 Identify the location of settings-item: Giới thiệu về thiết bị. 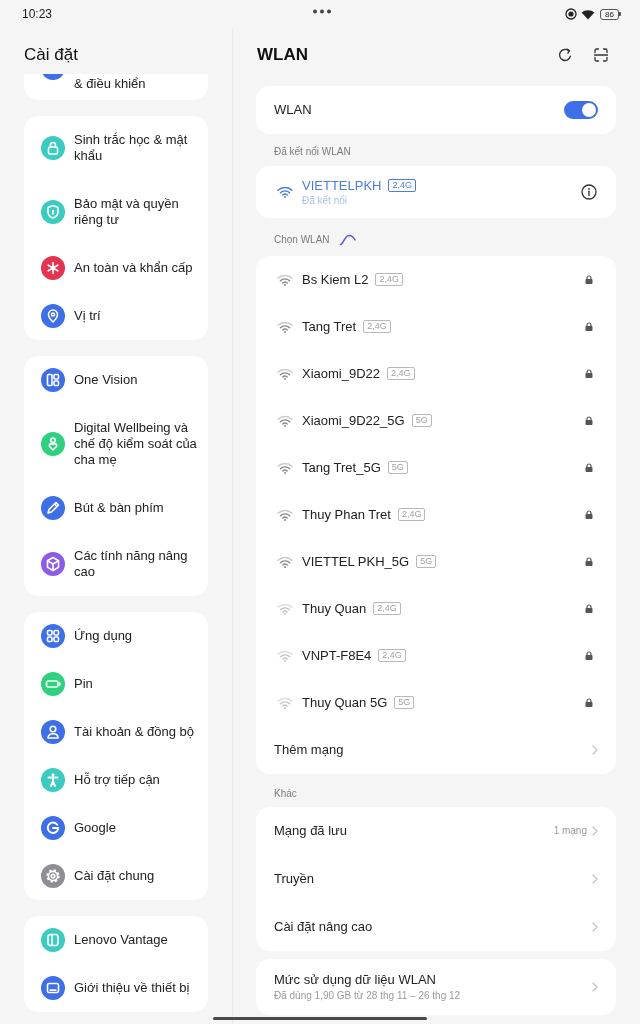
(116, 988).